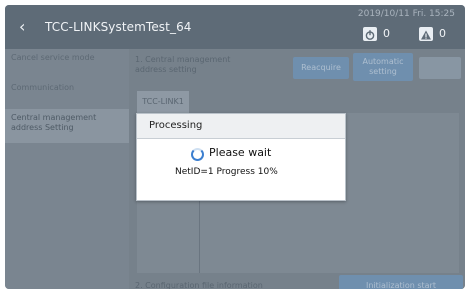 Image resolution: width=470 pixels, height=294 pixels. Describe the element at coordinates (241, 126) in the screenshot. I see `dialog-title: Processing` at that location.